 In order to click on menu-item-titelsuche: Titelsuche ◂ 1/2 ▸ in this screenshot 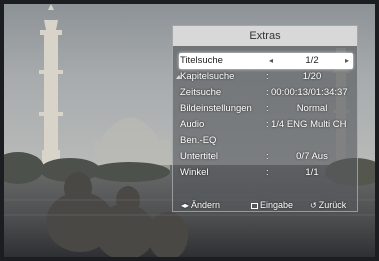, I will do `click(266, 61)`.